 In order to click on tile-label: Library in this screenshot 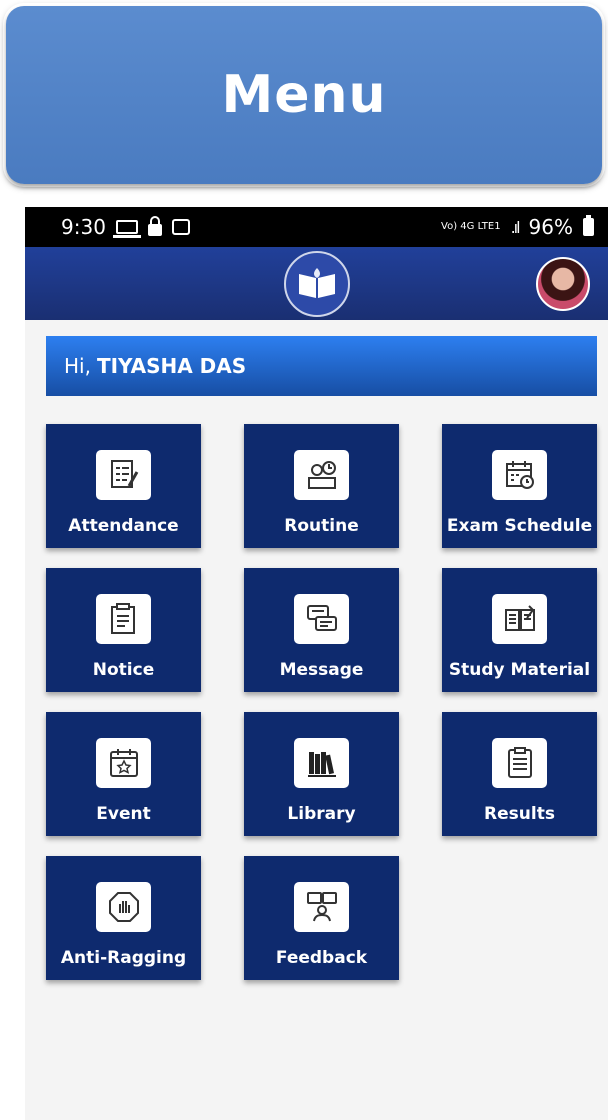, I will do `click(321, 814)`.